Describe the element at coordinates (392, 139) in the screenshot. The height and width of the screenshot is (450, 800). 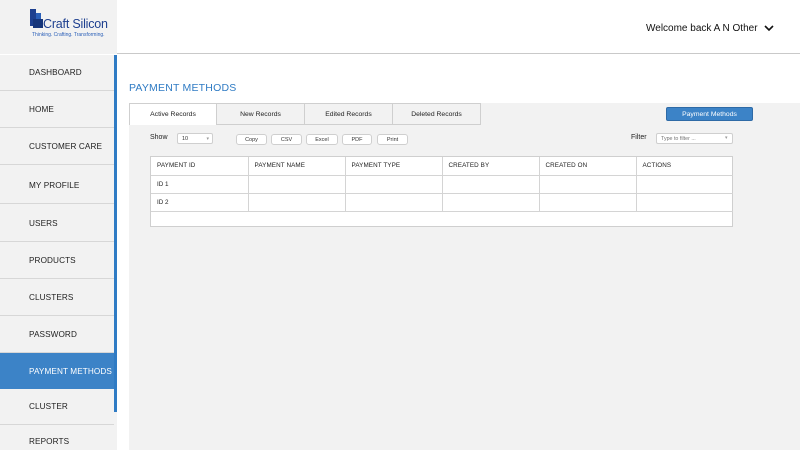
I see `print-button: Print` at that location.